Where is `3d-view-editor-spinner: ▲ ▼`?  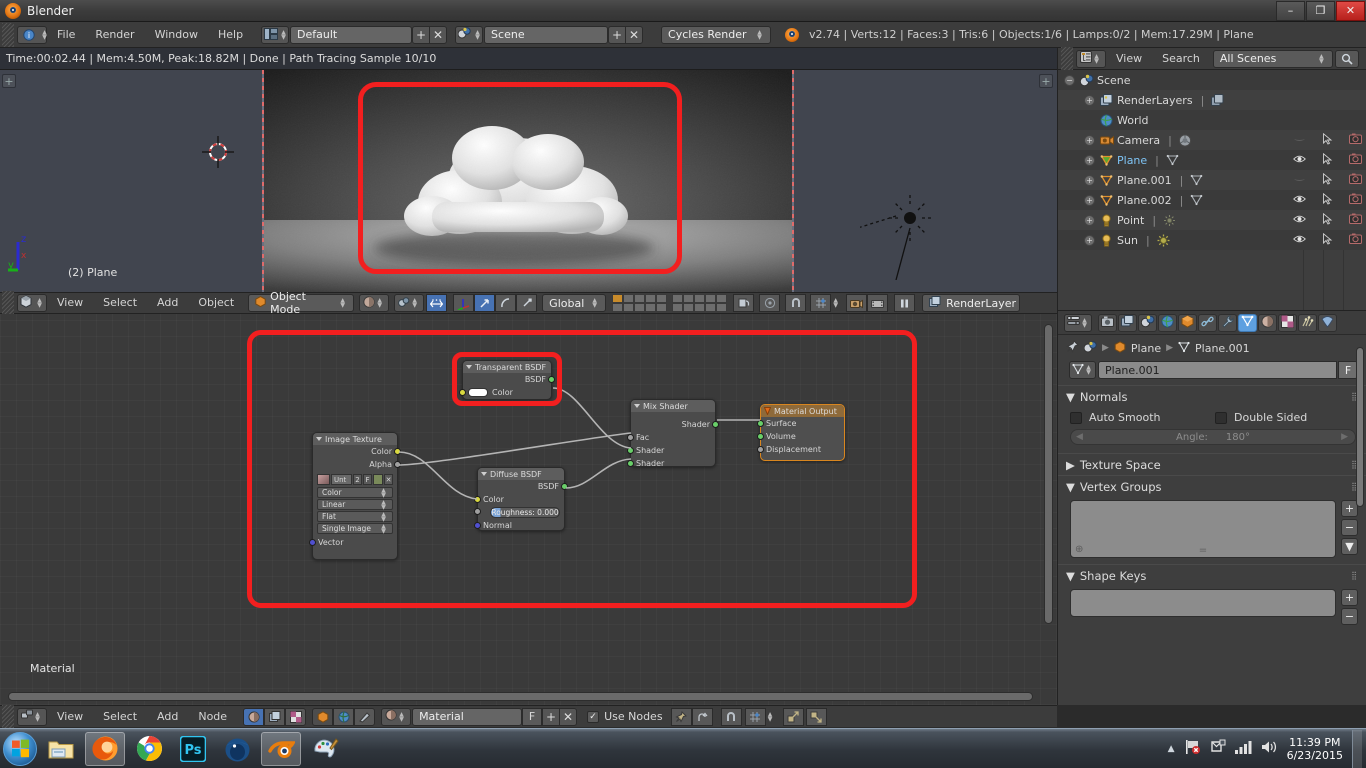
3d-view-editor-spinner: ▲ ▼ is located at coordinates (39, 303).